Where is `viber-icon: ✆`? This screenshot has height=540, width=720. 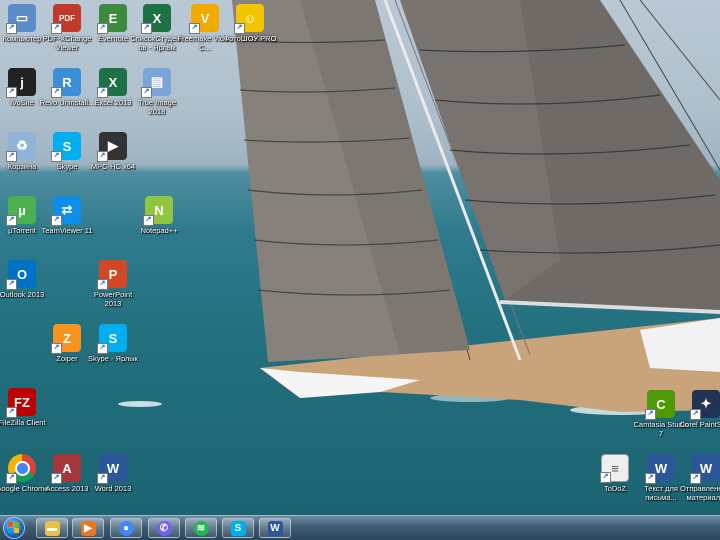 viber-icon: ✆ is located at coordinates (164, 528).